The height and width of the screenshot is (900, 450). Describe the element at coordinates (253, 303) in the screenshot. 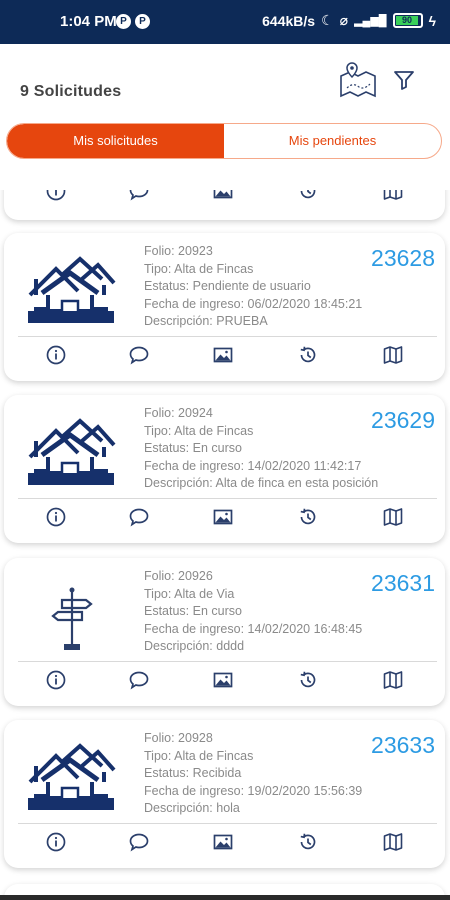

I see `card-fecha: Fecha de ingreso: 06/02/2020 18:45:21` at that location.